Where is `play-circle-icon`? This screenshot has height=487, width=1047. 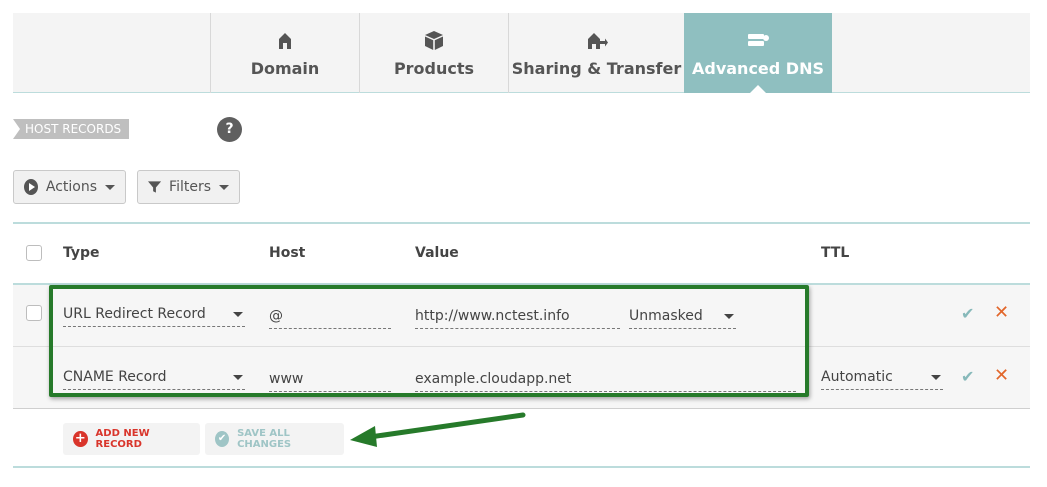 play-circle-icon is located at coordinates (31, 187).